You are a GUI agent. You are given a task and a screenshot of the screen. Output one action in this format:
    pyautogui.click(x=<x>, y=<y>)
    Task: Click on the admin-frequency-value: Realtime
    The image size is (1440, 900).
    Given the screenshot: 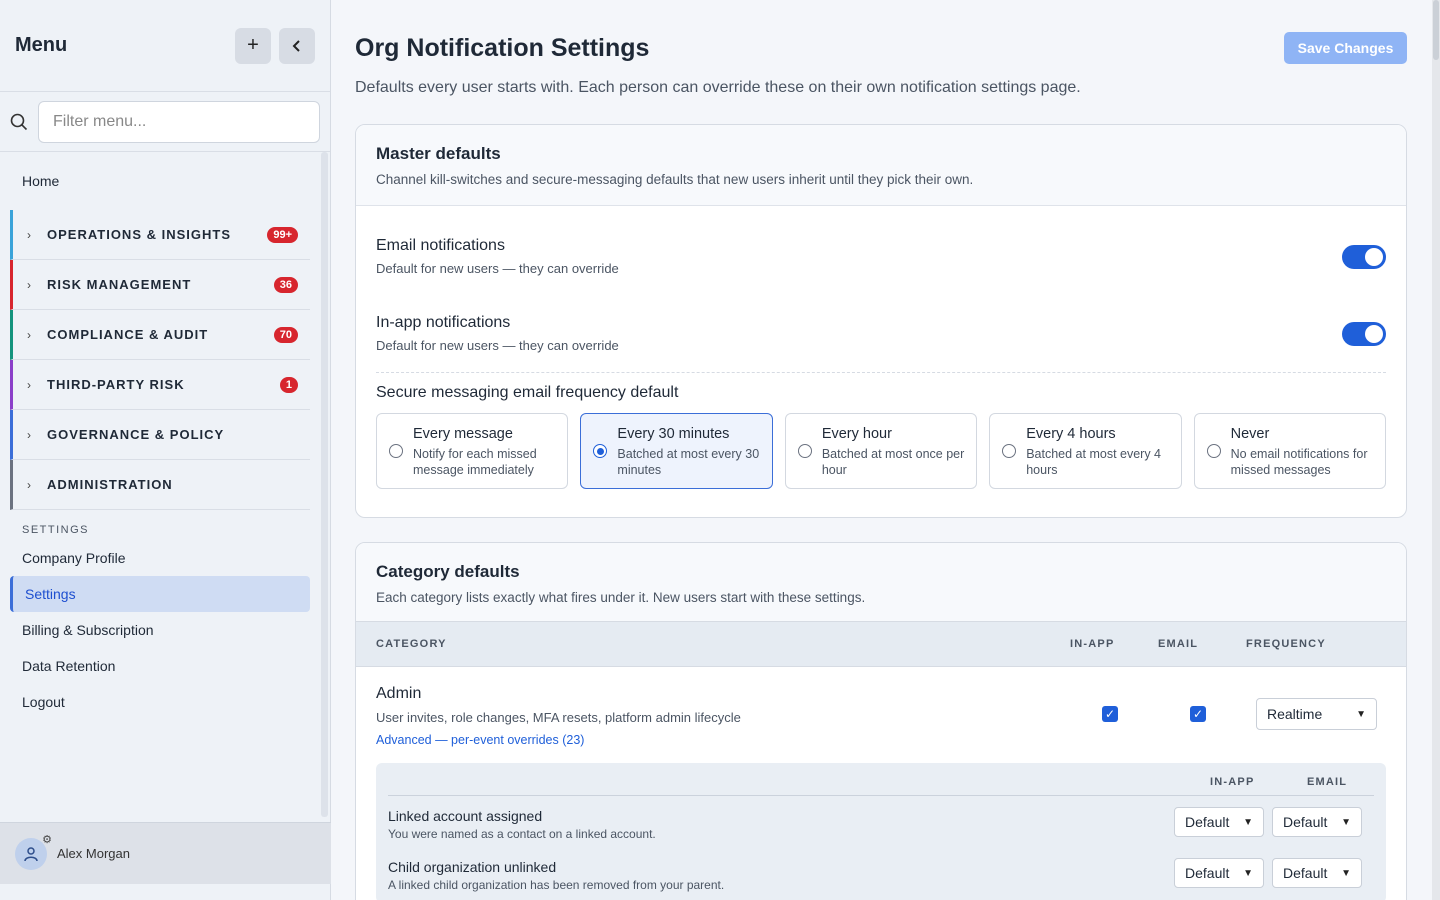 What is the action you would take?
    pyautogui.click(x=1295, y=714)
    